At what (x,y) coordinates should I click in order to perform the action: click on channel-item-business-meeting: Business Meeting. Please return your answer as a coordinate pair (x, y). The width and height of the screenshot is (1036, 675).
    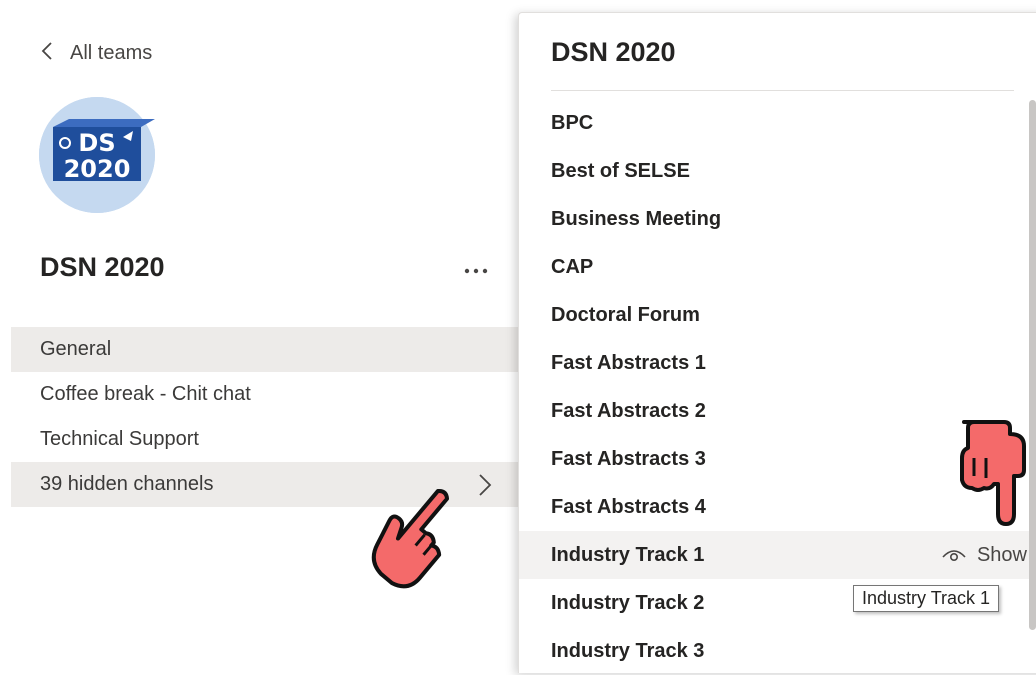
    Looking at the image, I should click on (777, 219).